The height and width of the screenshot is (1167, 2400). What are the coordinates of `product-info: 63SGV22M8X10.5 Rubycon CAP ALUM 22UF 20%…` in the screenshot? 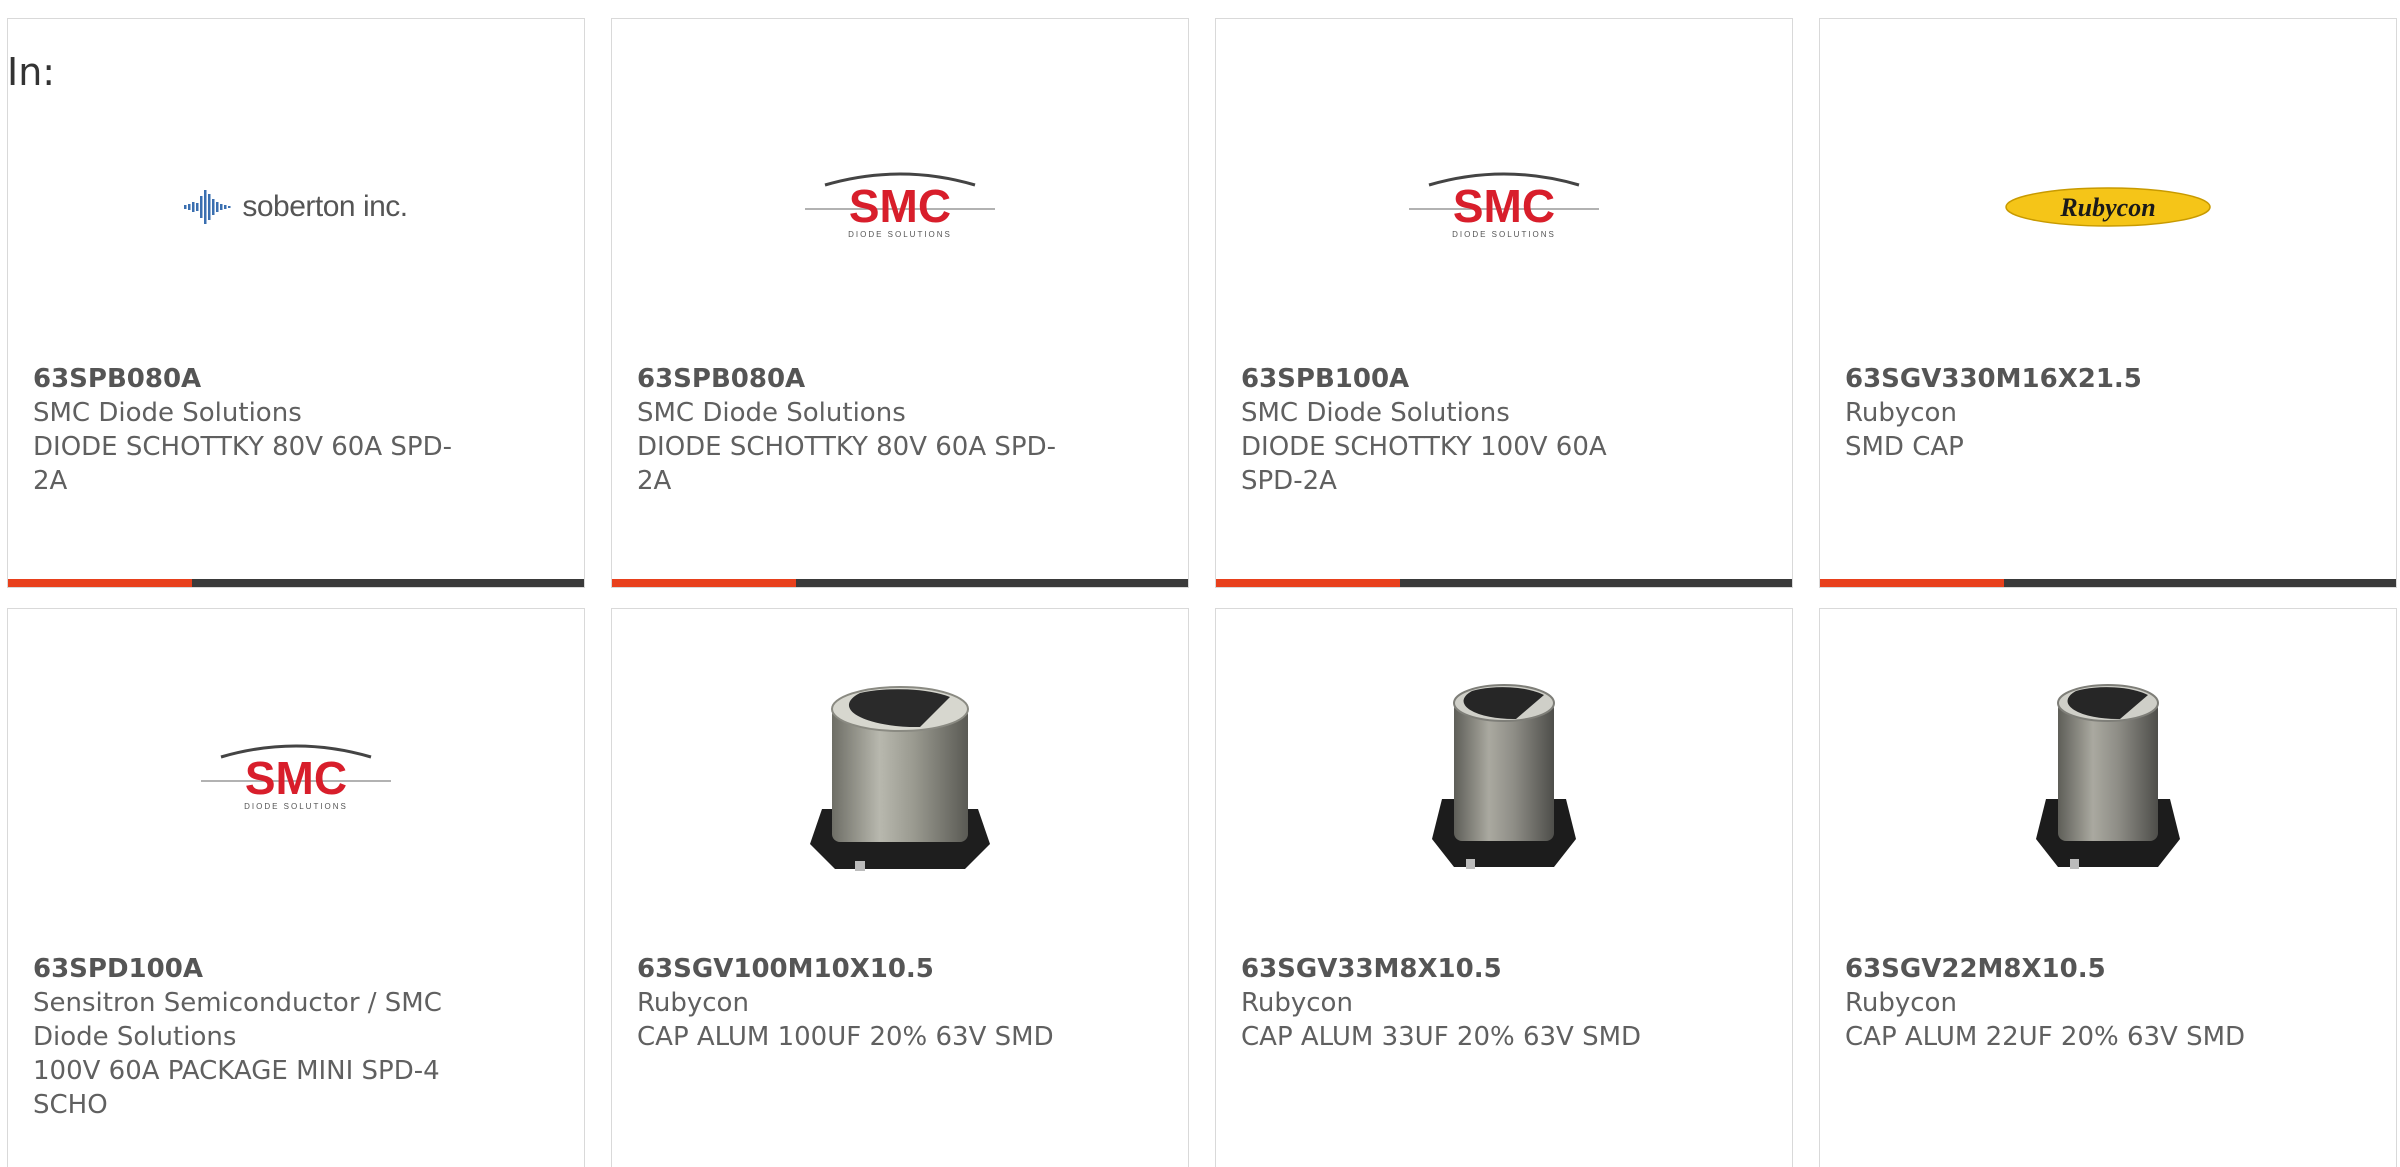 It's located at (2060, 1003).